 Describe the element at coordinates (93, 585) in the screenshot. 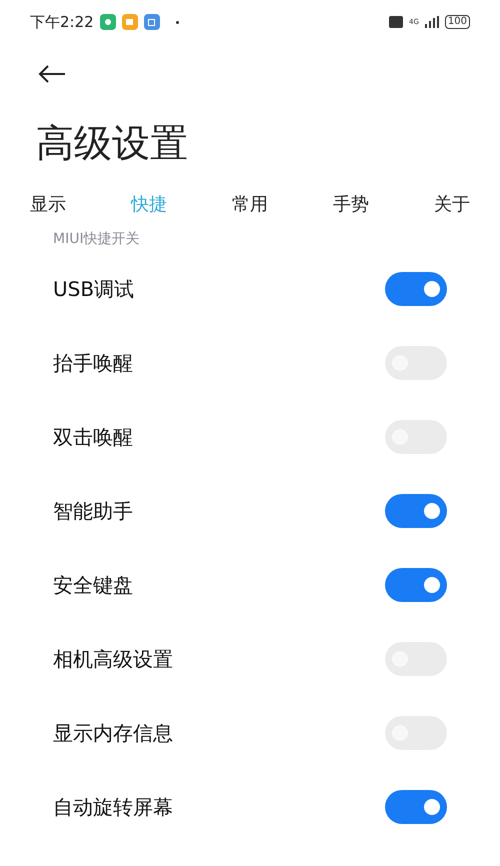

I see `setting-label: 安全键盘` at that location.